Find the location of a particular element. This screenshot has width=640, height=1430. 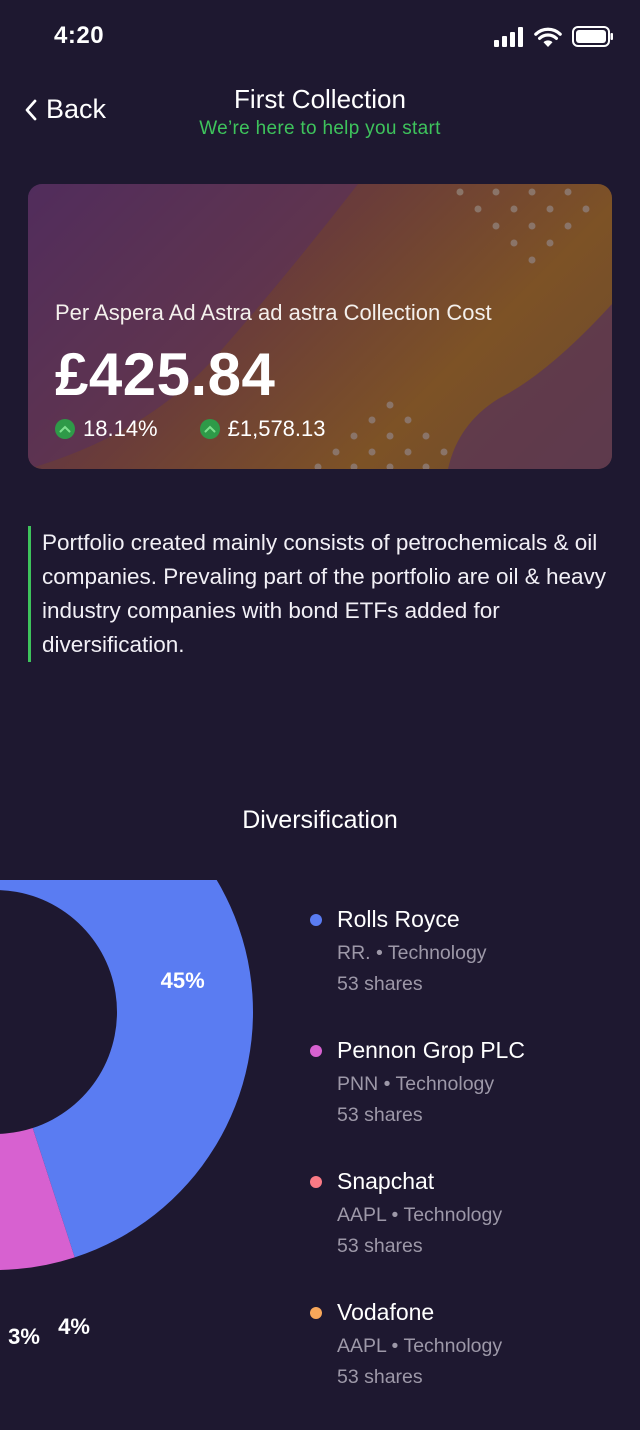

collection-cost-amount: £425.84 is located at coordinates (165, 374).